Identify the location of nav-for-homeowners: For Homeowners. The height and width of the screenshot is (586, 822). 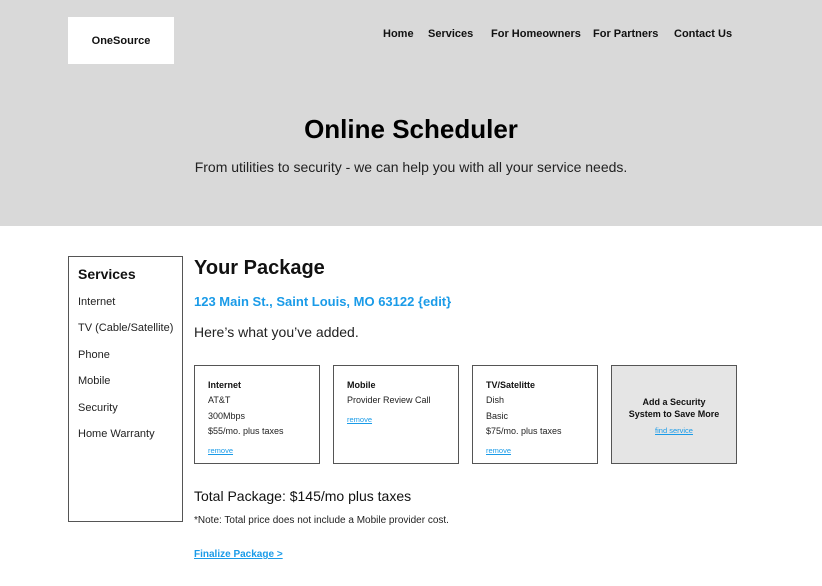
(536, 34).